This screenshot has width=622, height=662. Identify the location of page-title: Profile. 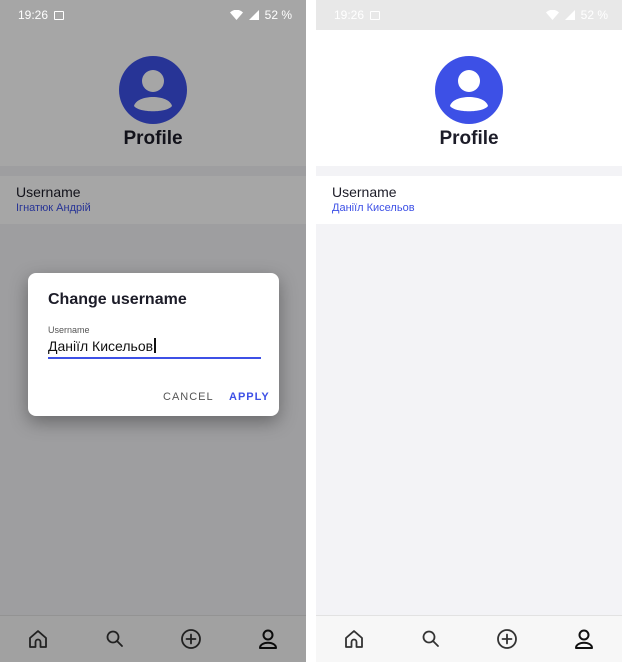
(469, 138).